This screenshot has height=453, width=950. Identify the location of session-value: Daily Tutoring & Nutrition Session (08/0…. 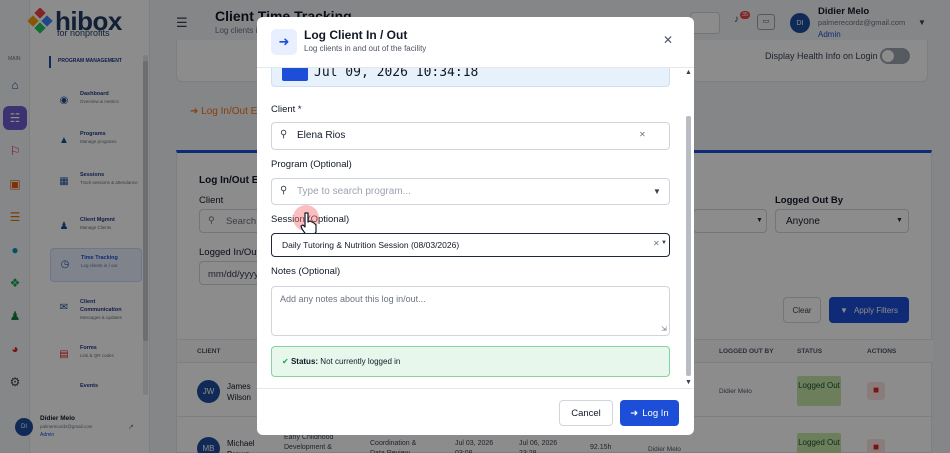
(371, 245).